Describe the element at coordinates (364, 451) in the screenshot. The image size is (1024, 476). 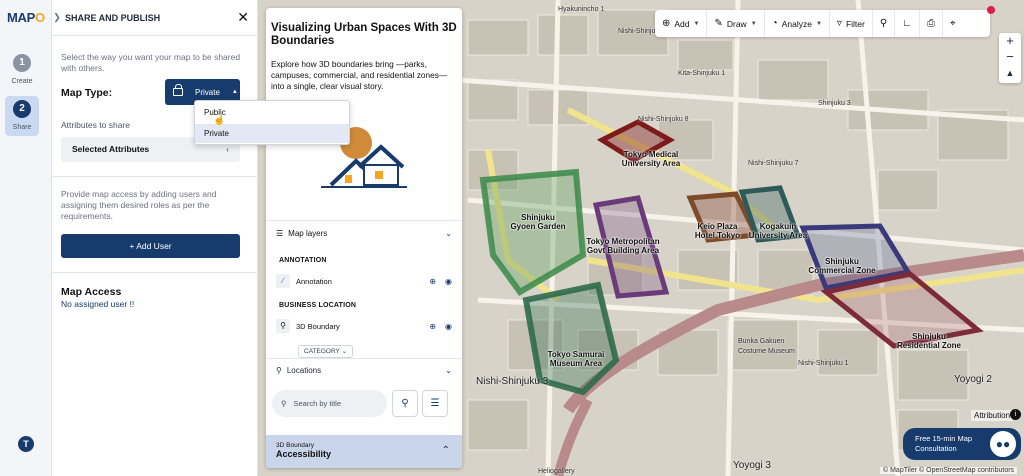
I see `accessibility-bar: 3D Boundary Accessibility ⌃` at that location.